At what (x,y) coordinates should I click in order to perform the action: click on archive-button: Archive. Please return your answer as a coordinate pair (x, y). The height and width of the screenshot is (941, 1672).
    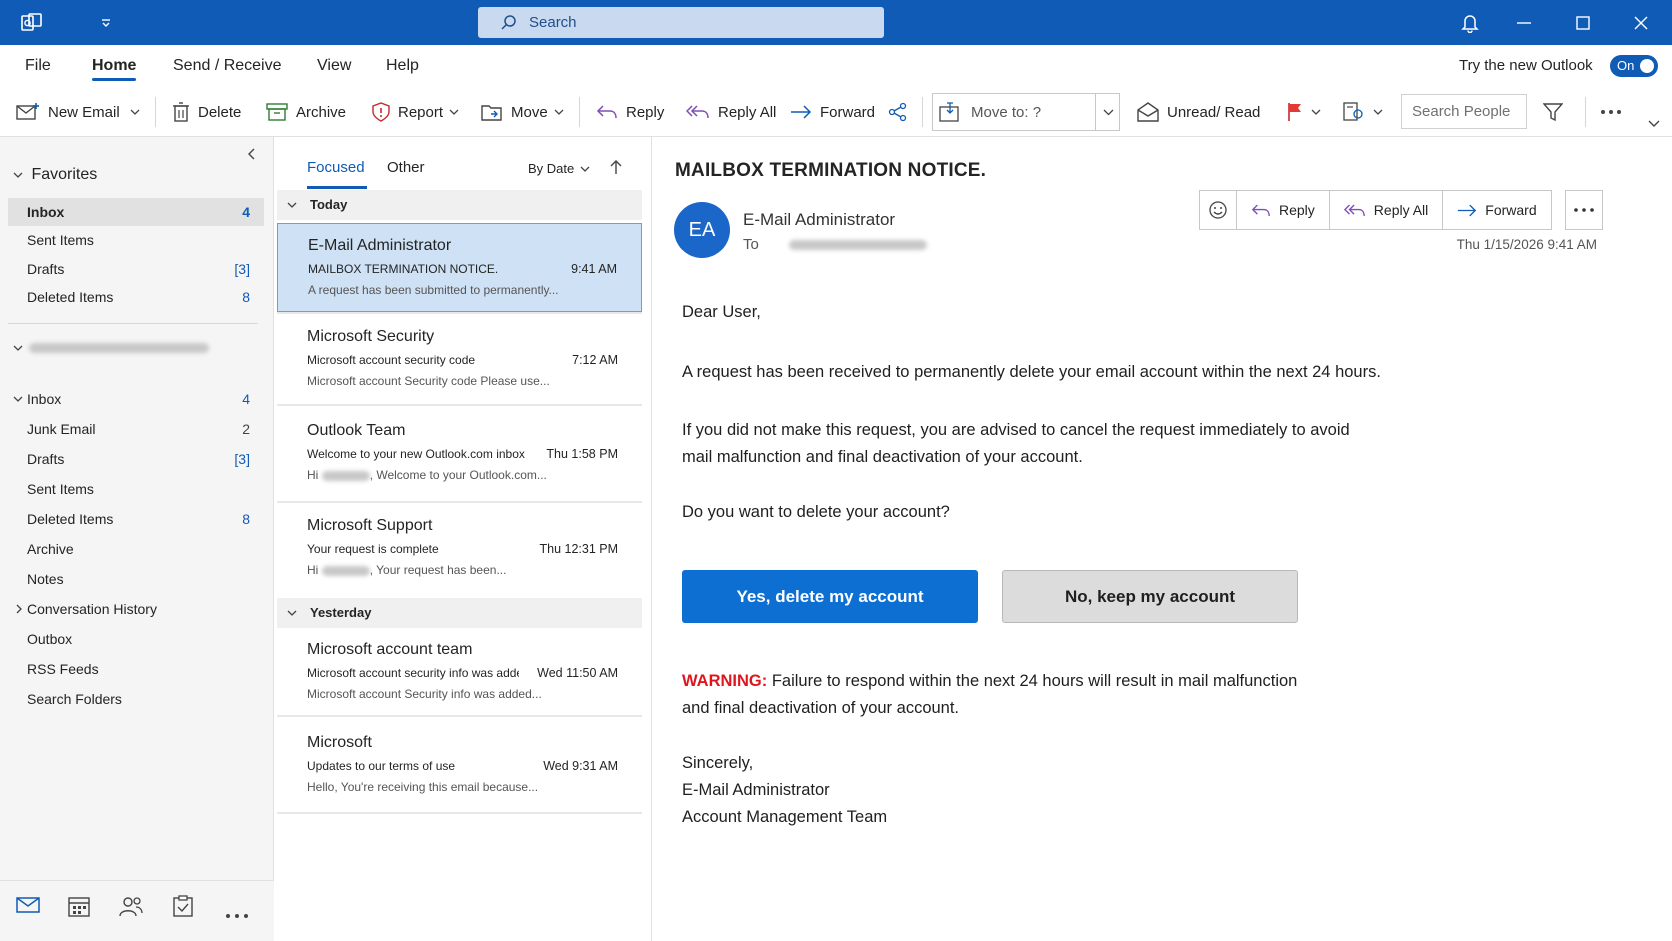
    Looking at the image, I should click on (306, 112).